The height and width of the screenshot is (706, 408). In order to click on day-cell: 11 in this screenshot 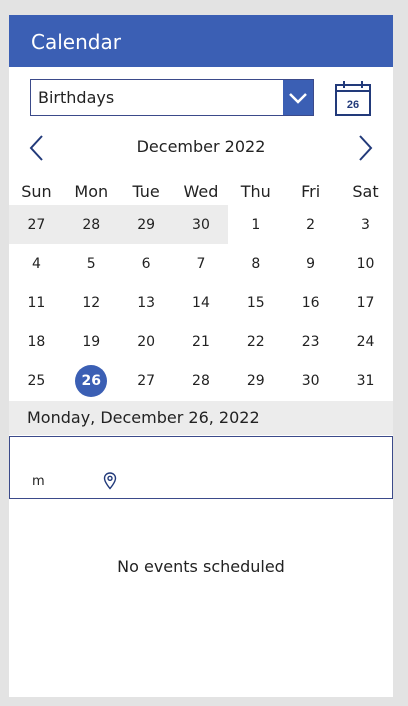, I will do `click(36, 302)`.